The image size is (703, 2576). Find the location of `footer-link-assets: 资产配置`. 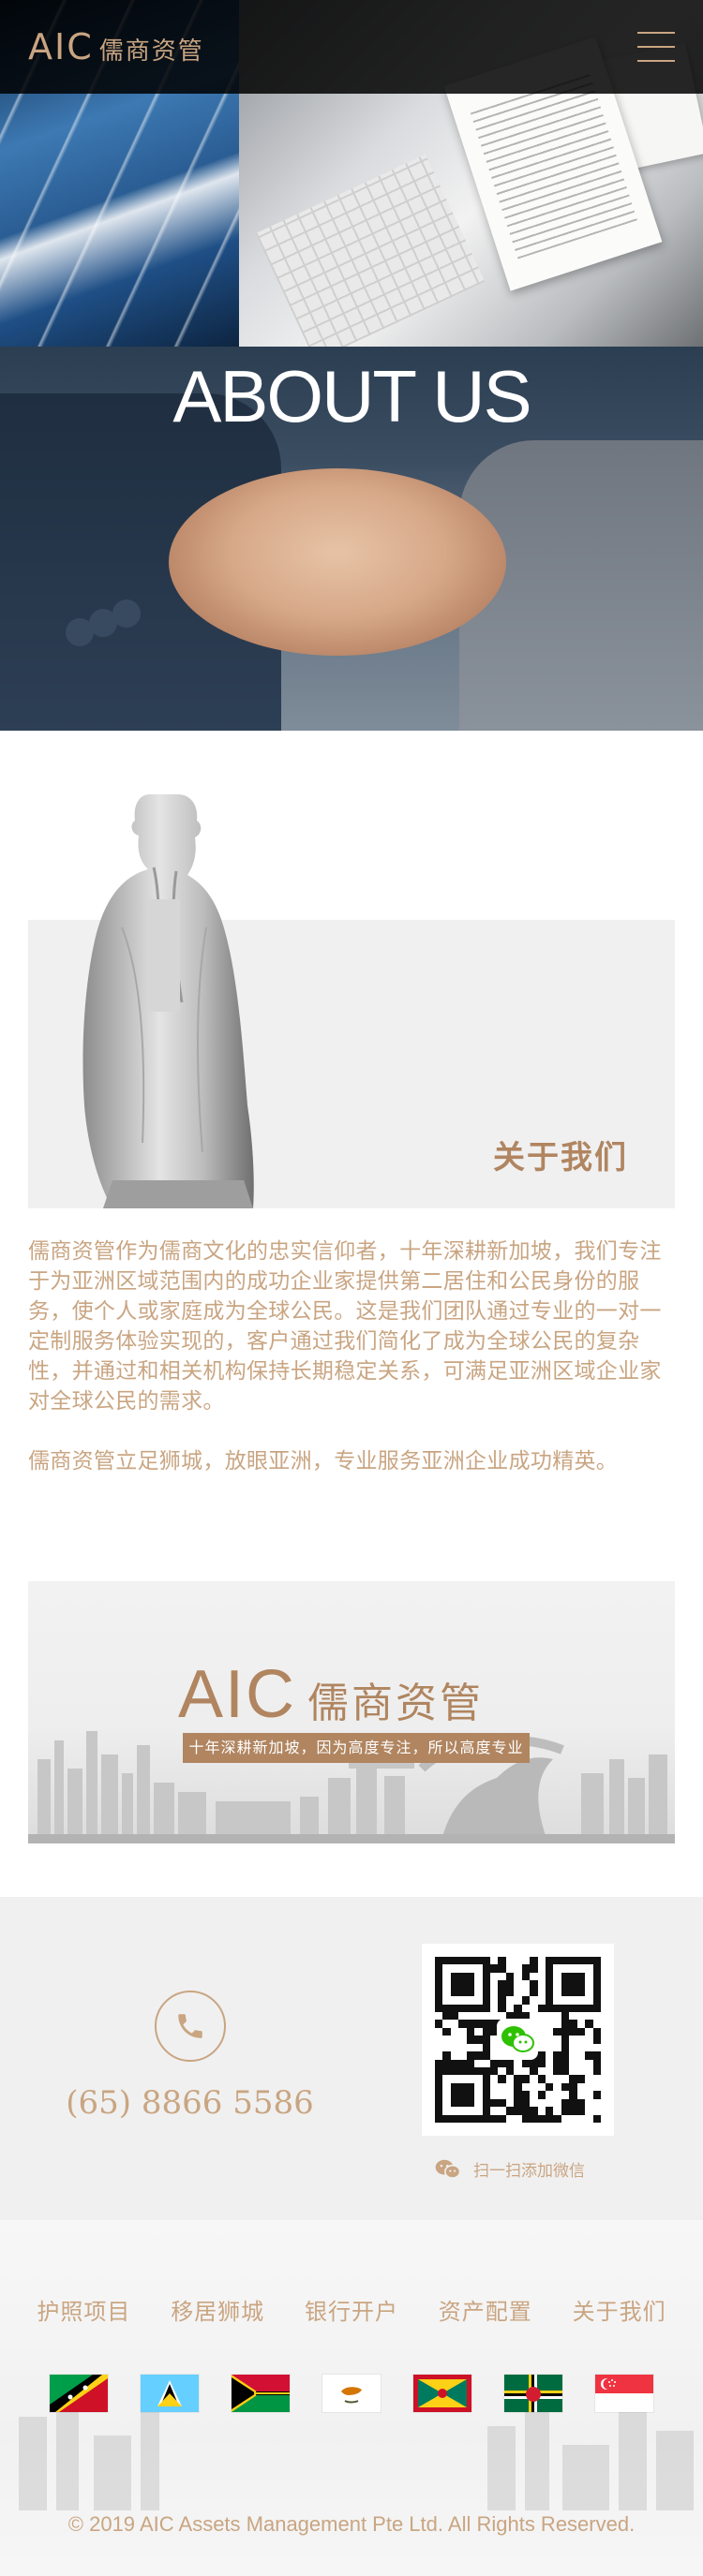

footer-link-assets: 资产配置 is located at coordinates (485, 2309).